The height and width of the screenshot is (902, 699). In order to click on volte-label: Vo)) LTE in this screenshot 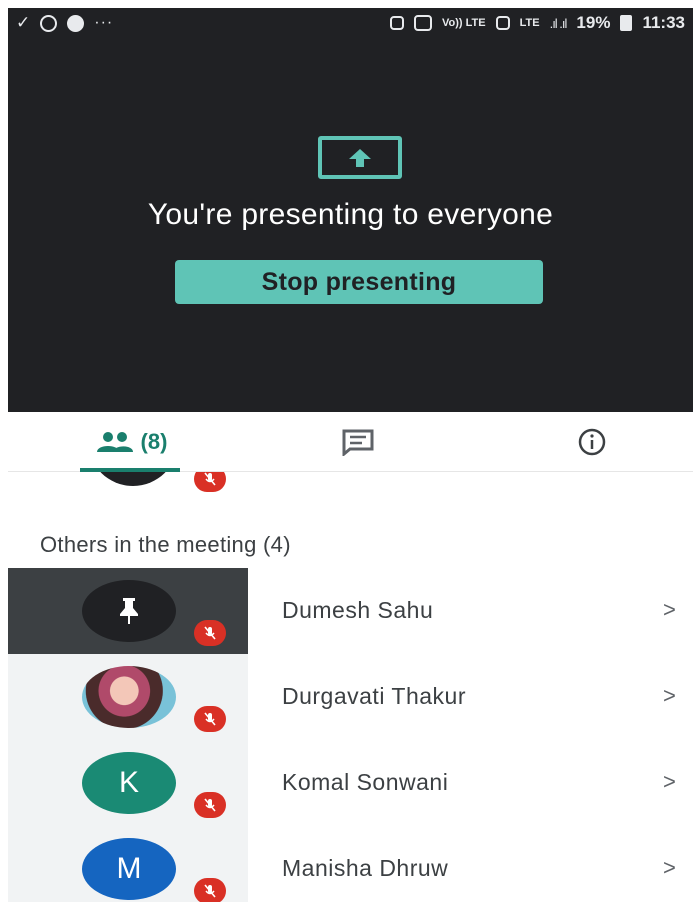, I will do `click(464, 23)`.